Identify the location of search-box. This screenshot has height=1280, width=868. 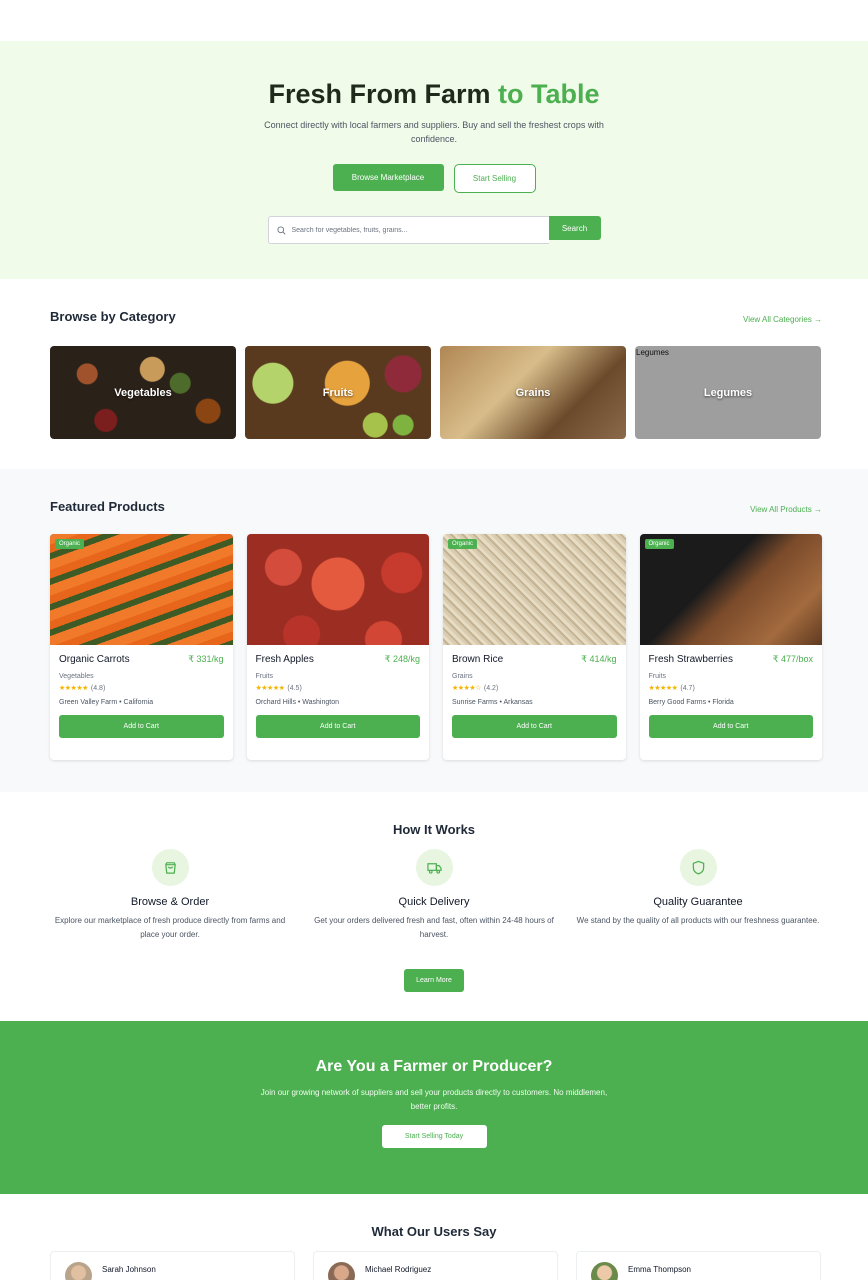
(408, 230).